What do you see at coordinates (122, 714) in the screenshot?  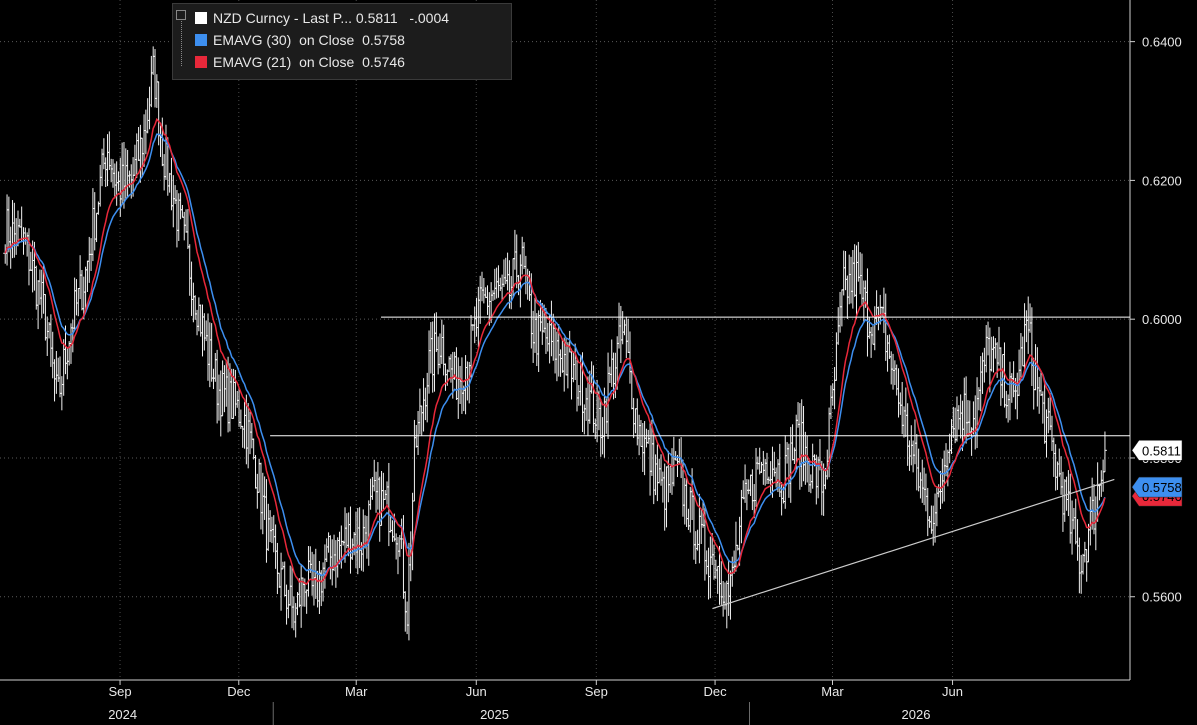 I see `year-label: 2024` at bounding box center [122, 714].